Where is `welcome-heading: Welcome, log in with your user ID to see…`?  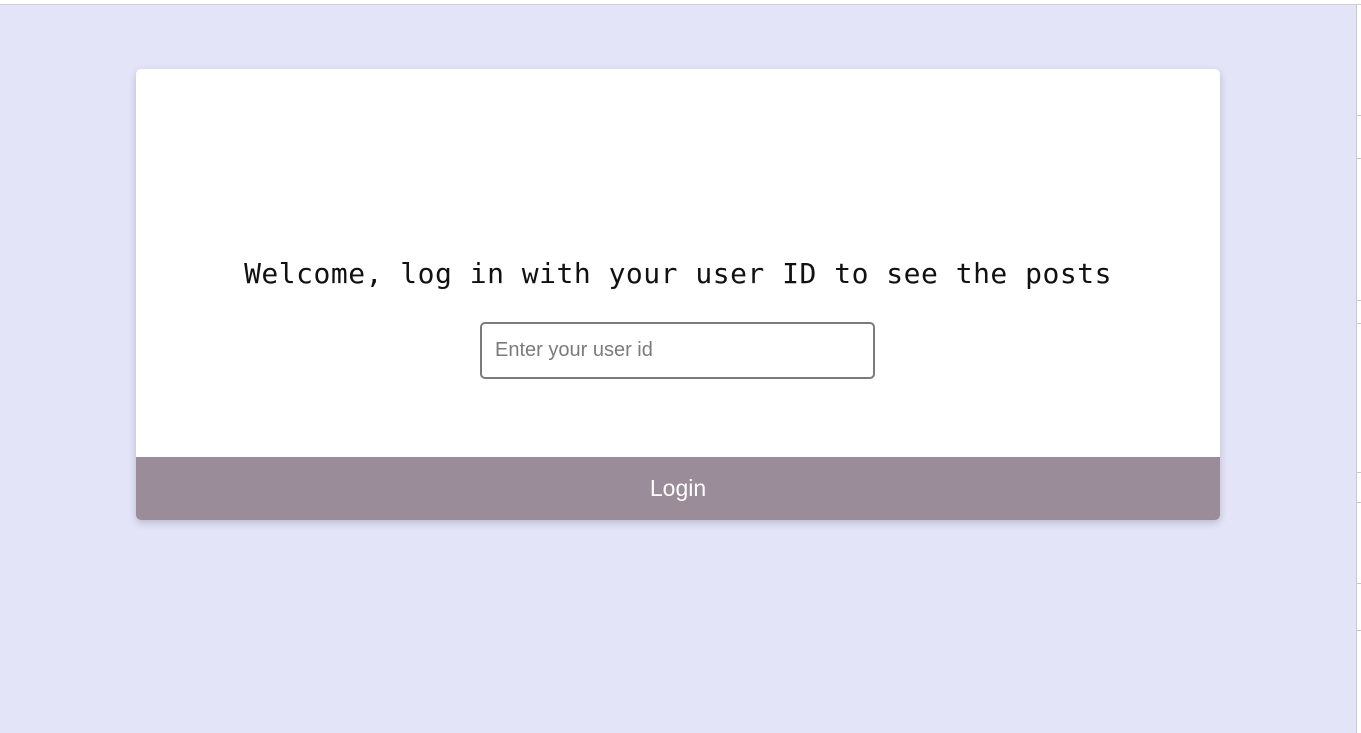 welcome-heading: Welcome, log in with your user ID to see… is located at coordinates (678, 273).